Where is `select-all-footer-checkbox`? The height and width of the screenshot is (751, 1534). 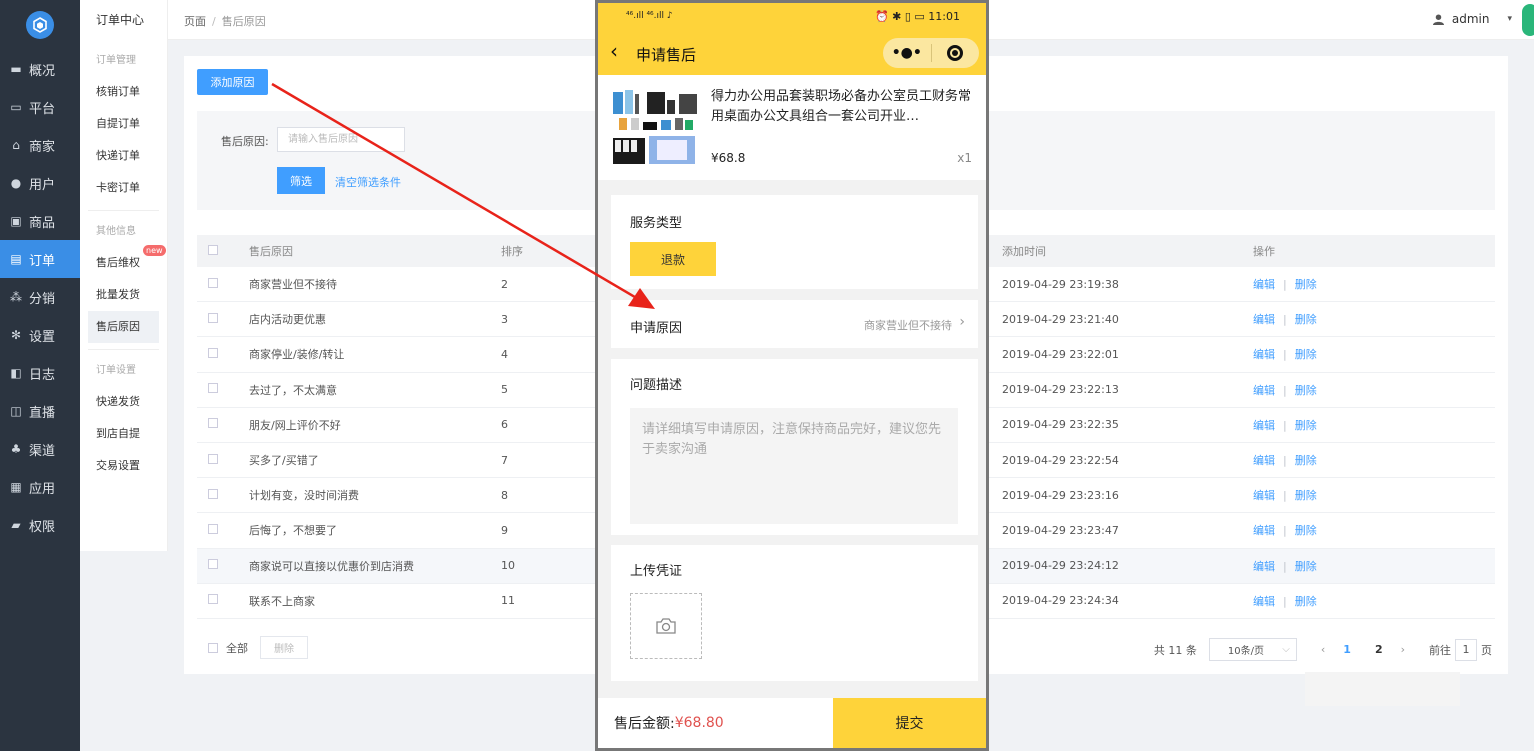
select-all-footer-checkbox is located at coordinates (213, 647).